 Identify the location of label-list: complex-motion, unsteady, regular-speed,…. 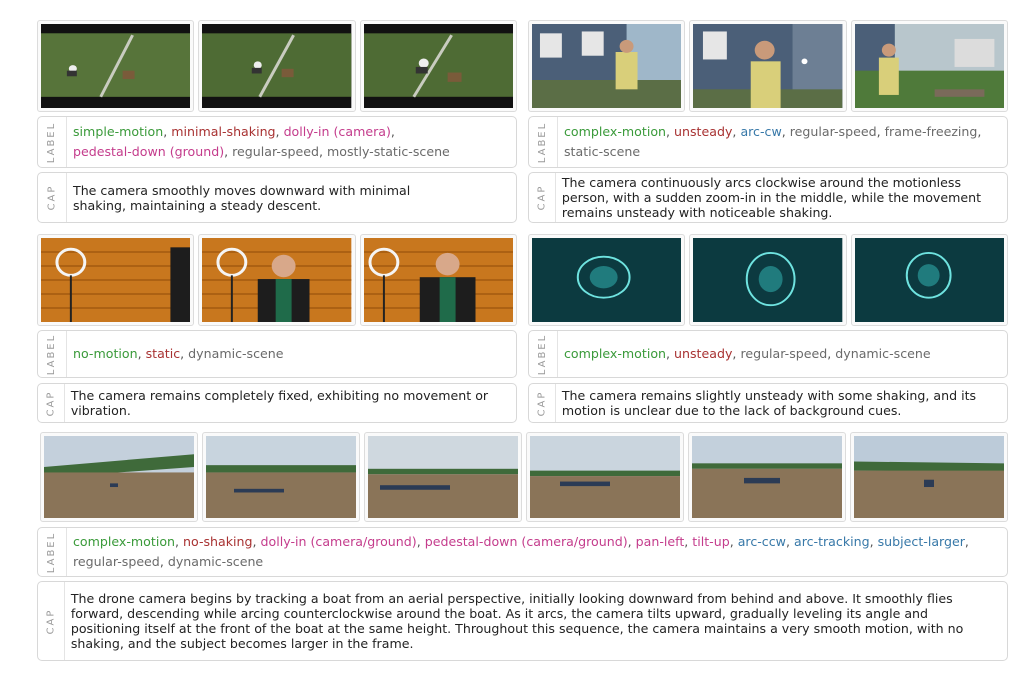
(747, 353).